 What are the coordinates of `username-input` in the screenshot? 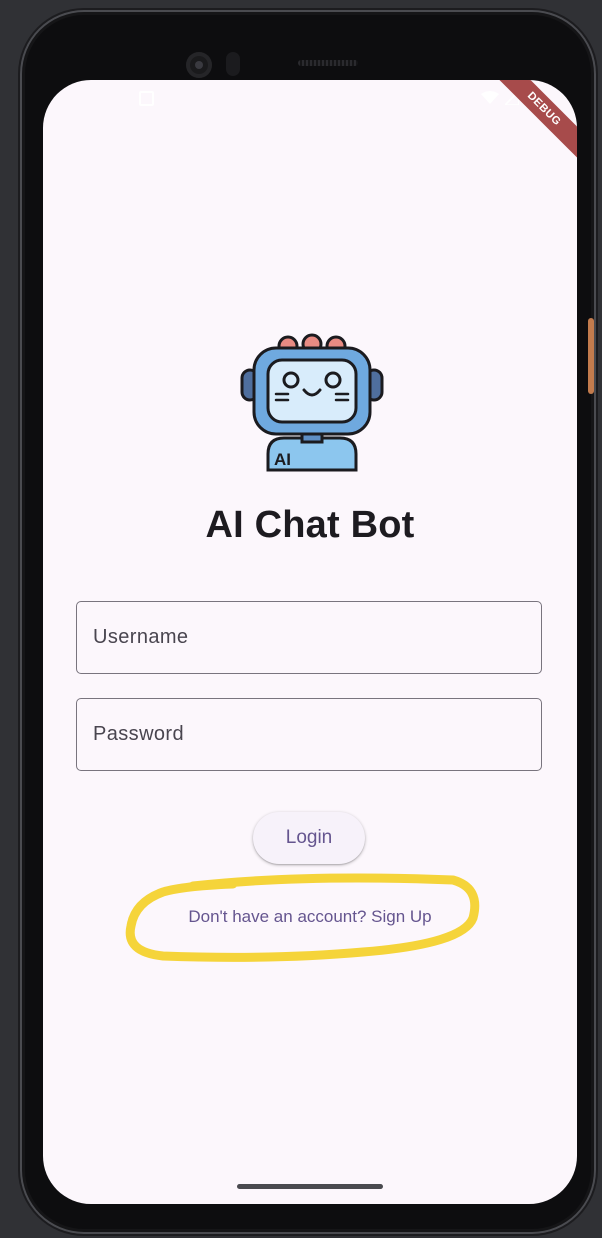 It's located at (309, 637).